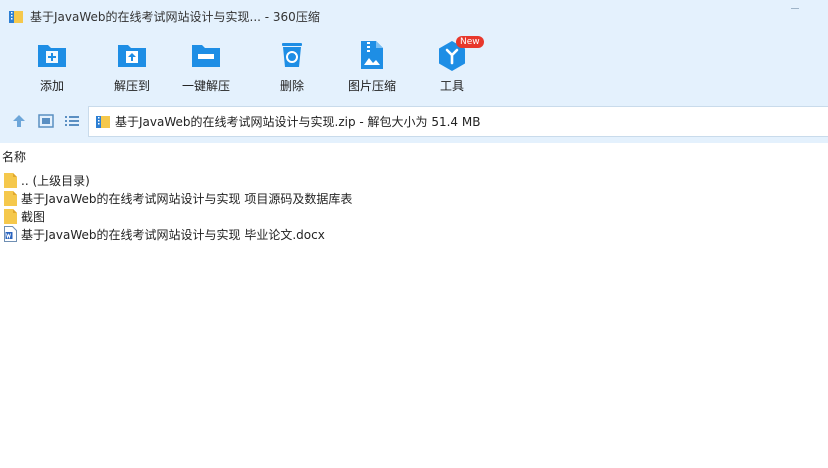 Image resolution: width=828 pixels, height=468 pixels. I want to click on file-name: 基于JavaWeb的在线考试网站设计与实现 毕业论文.docx, so click(173, 234).